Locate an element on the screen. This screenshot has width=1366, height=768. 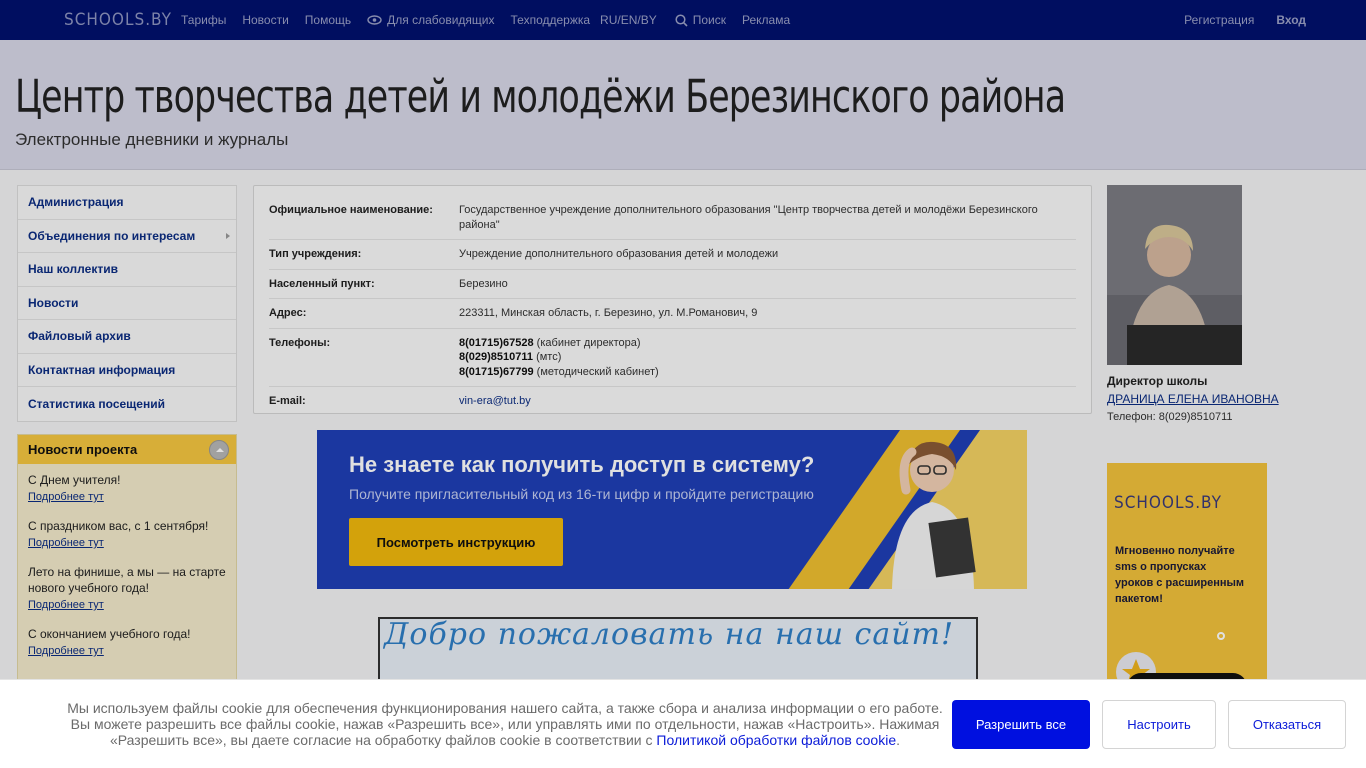
allow-all-button: Разрешить все is located at coordinates (1021, 724).